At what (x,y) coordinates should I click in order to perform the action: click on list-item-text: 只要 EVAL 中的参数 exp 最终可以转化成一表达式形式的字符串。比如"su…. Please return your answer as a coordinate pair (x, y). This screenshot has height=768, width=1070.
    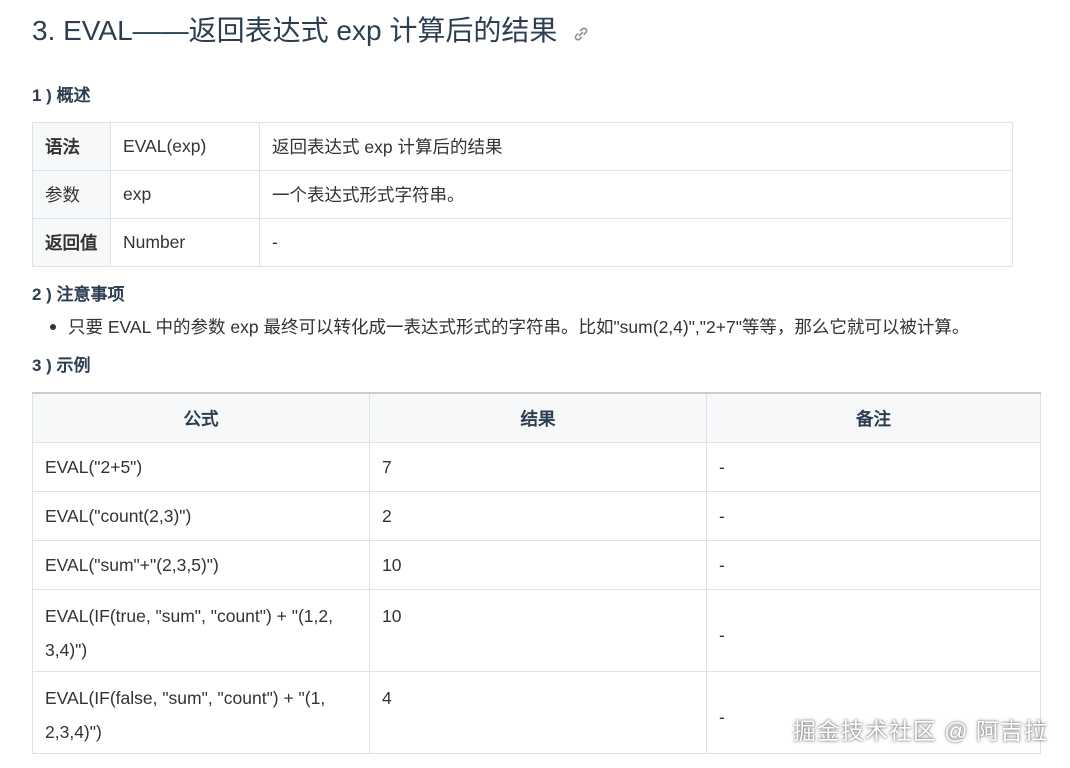
    Looking at the image, I should click on (519, 327).